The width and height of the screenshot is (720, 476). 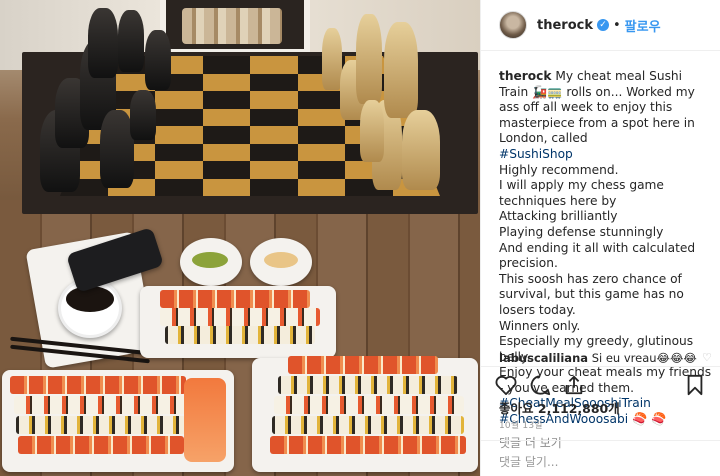 What do you see at coordinates (600, 384) in the screenshot?
I see `action-bar` at bounding box center [600, 384].